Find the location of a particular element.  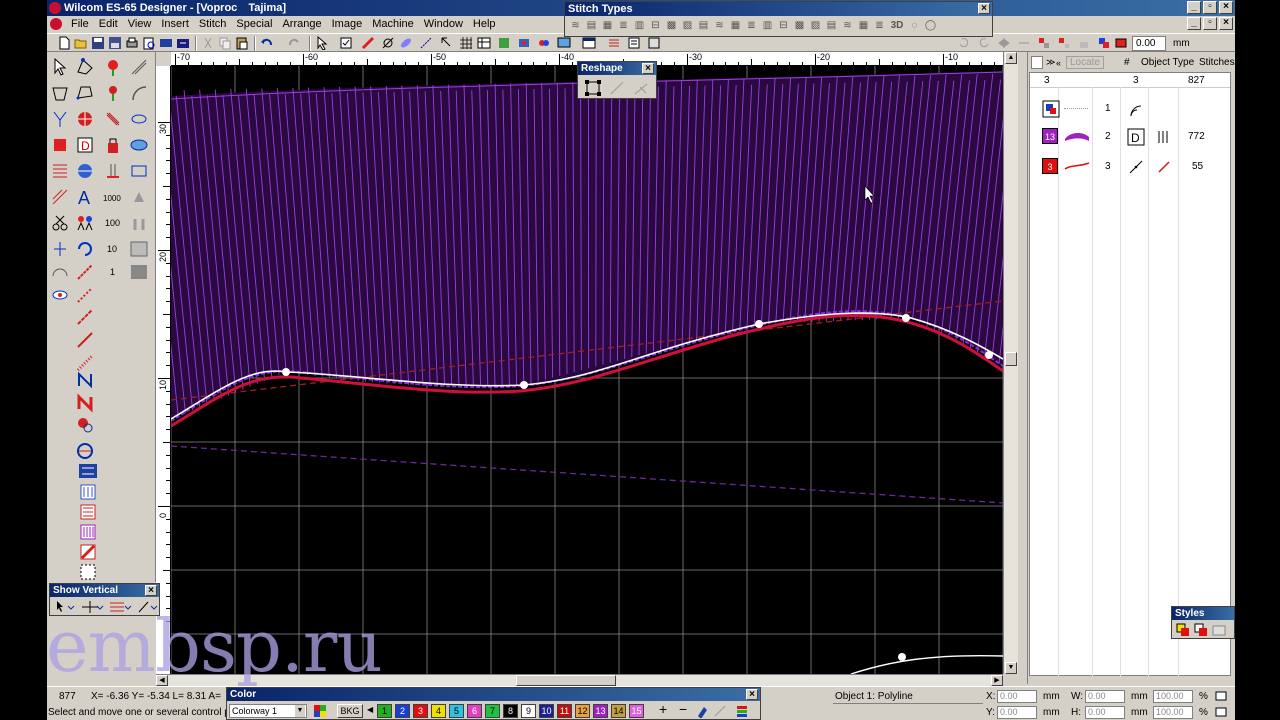

paste-icon is located at coordinates (242, 43).